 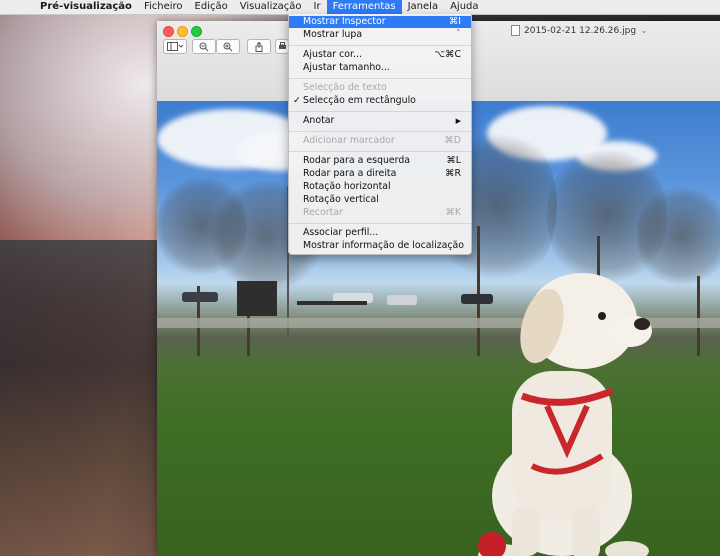 What do you see at coordinates (271, 7) in the screenshot?
I see `menu-visualizacao: Visualização` at bounding box center [271, 7].